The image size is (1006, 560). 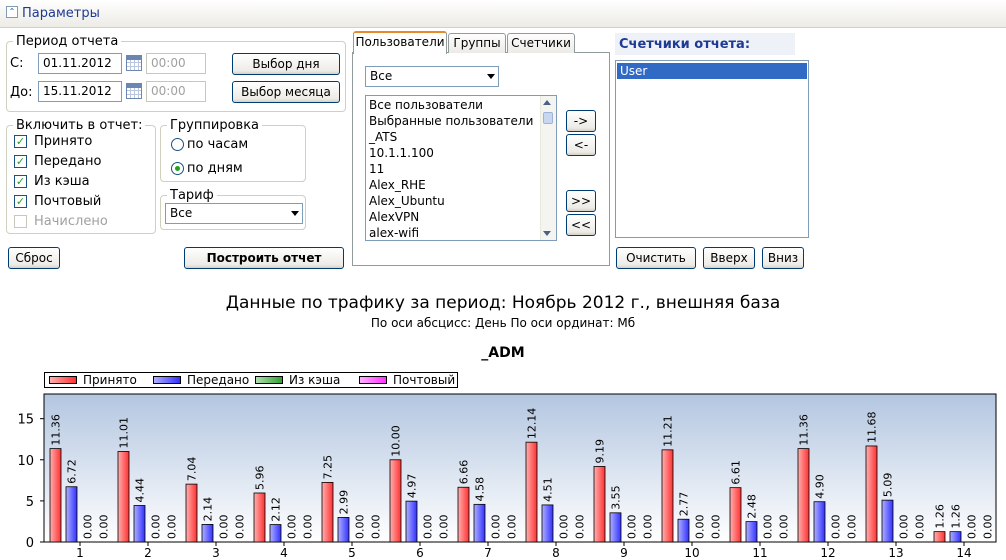 I want to click on select-month-button: Выбор месяца, so click(x=286, y=92).